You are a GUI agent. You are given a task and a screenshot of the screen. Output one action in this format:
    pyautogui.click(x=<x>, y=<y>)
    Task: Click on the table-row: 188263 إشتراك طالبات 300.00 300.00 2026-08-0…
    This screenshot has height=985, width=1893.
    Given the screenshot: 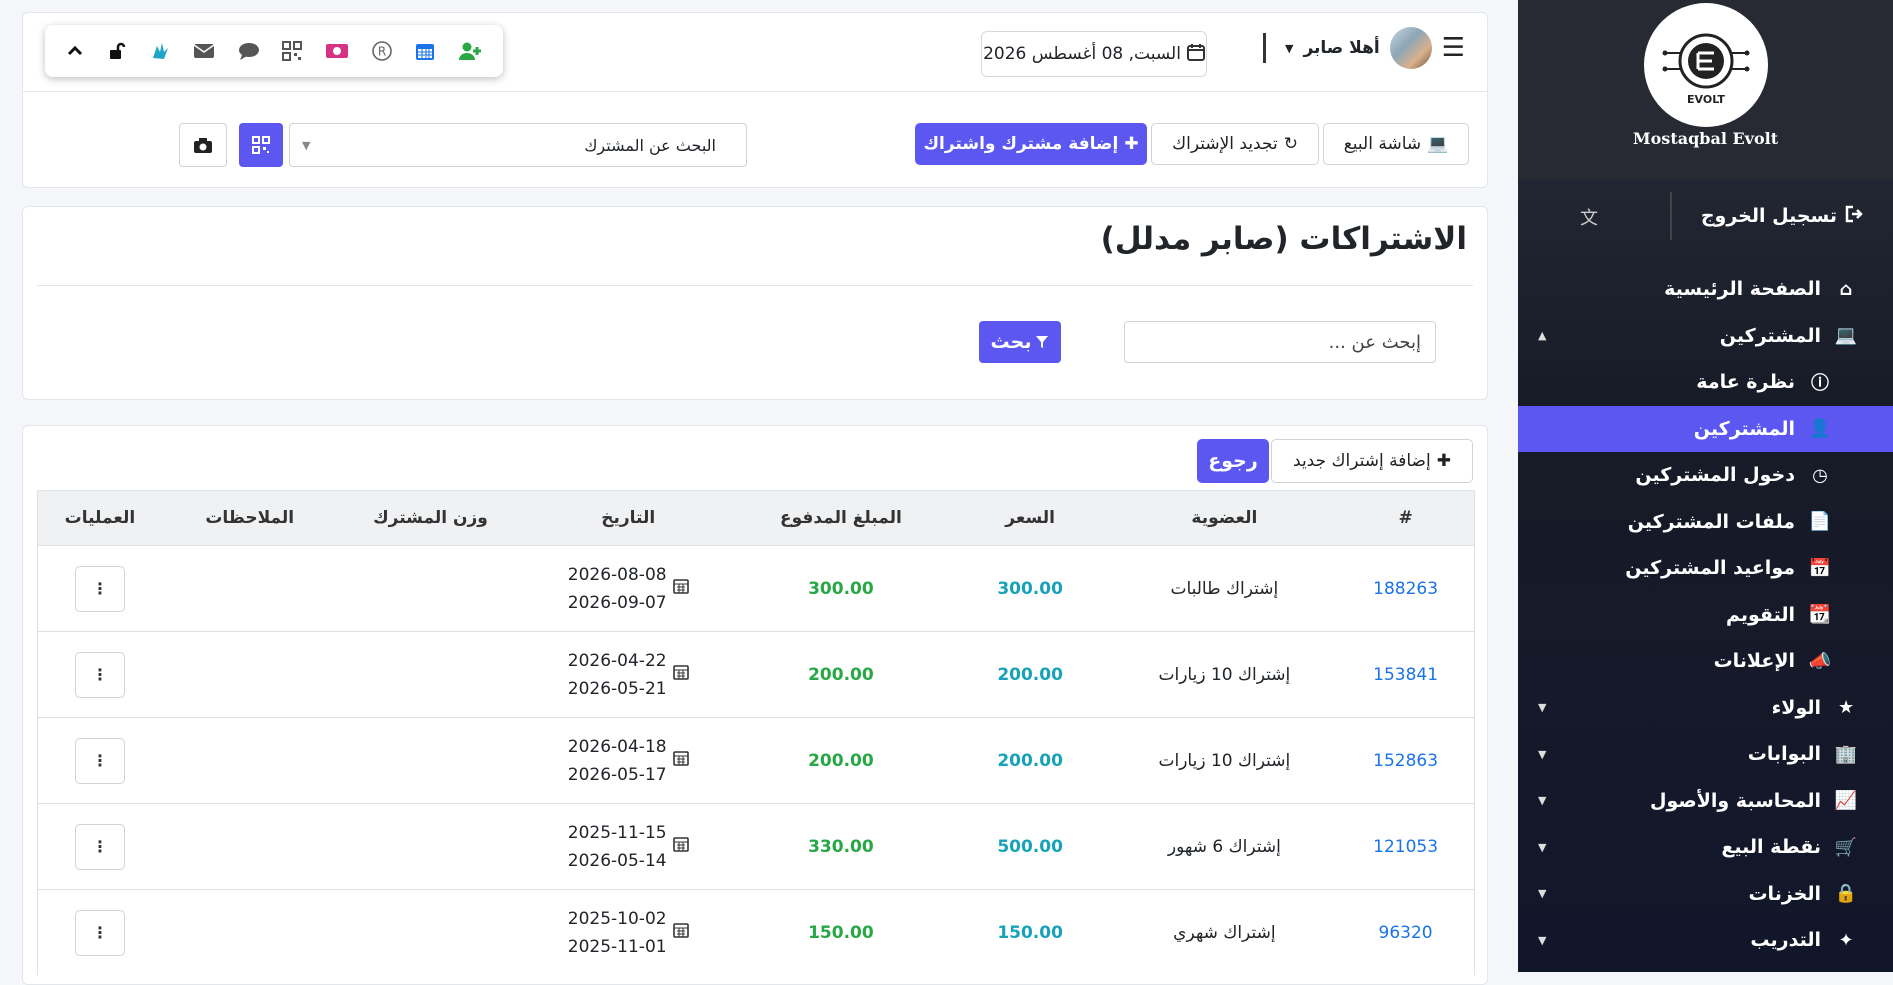 What is the action you would take?
    pyautogui.click(x=756, y=588)
    